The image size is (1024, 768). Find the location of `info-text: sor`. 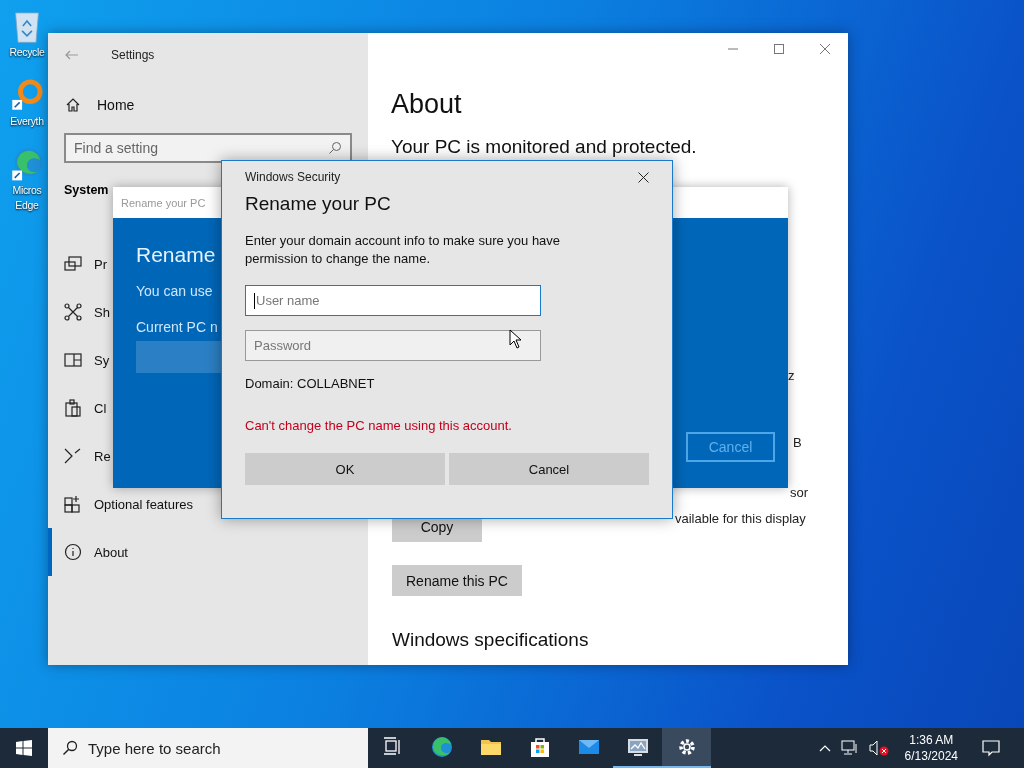

info-text: sor is located at coordinates (799, 492).